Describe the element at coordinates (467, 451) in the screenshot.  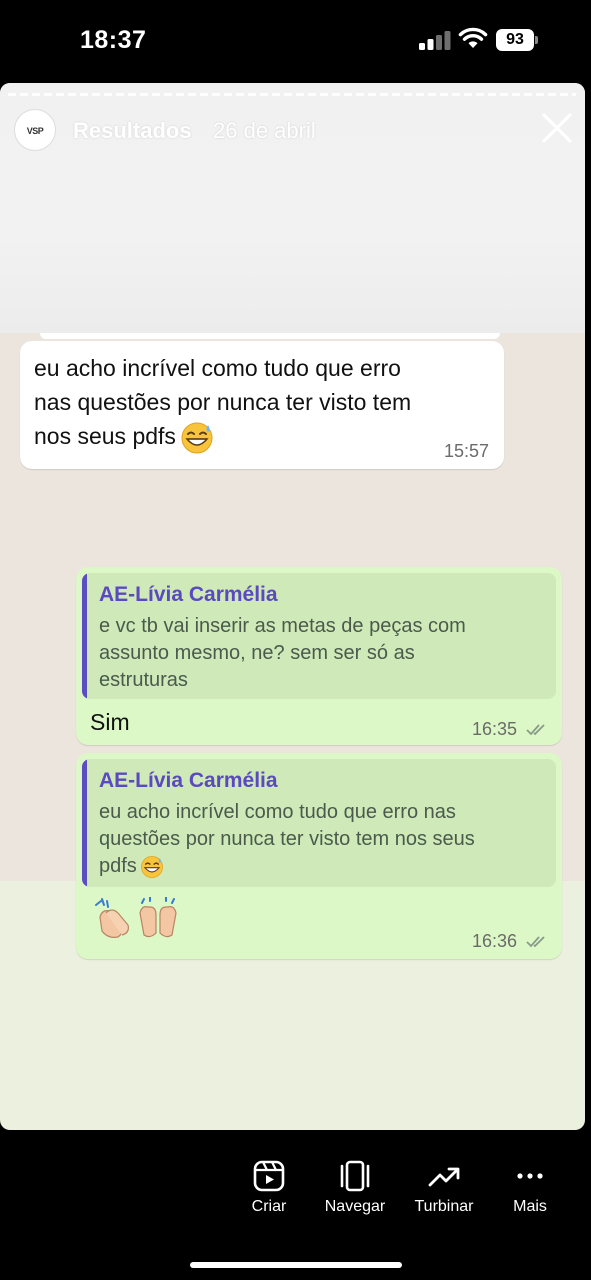
I see `message-time: 15:57` at that location.